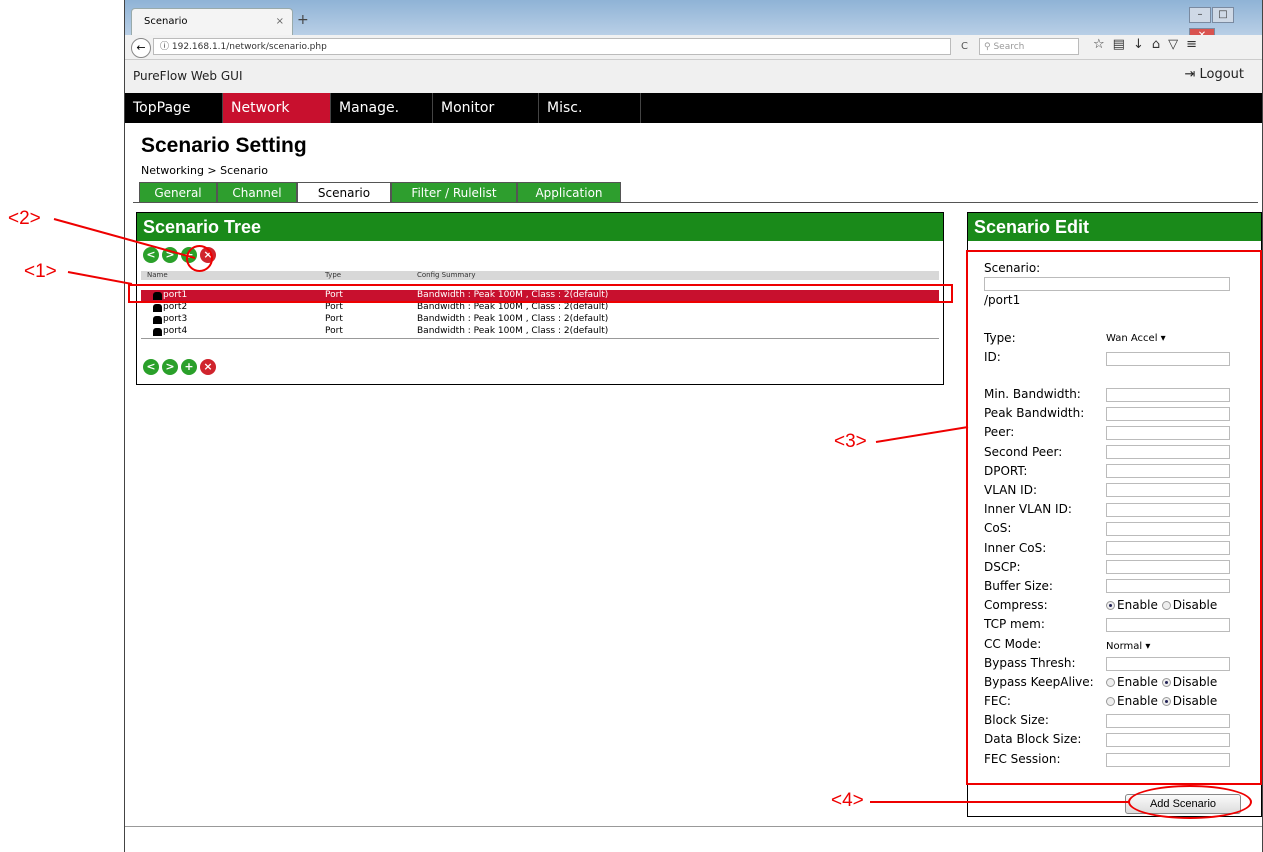 This screenshot has height=852, width=1263. What do you see at coordinates (1190, 802) in the screenshot?
I see `highlight-add-button` at bounding box center [1190, 802].